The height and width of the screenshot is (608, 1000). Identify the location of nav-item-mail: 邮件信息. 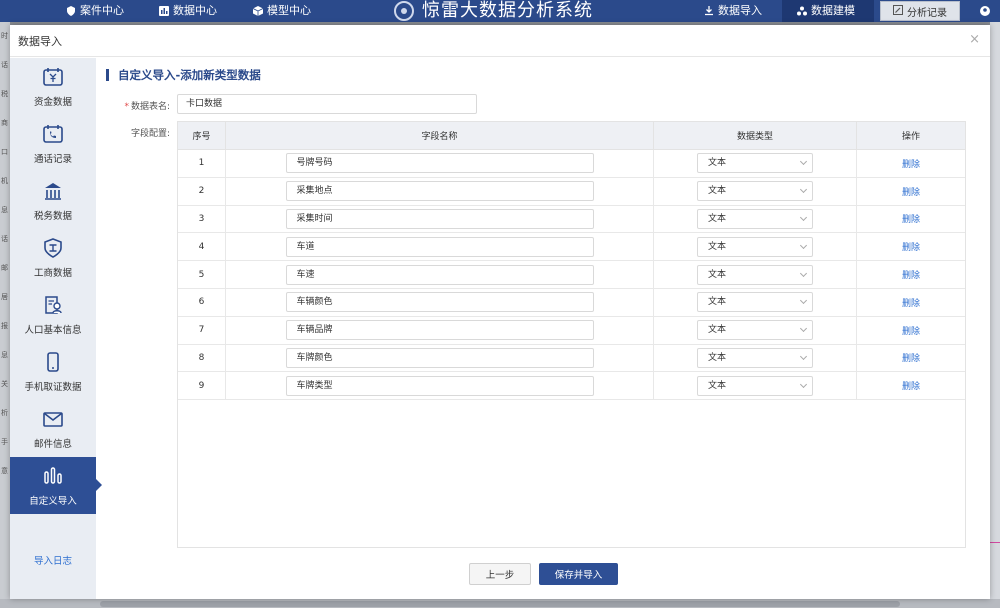
(53, 428).